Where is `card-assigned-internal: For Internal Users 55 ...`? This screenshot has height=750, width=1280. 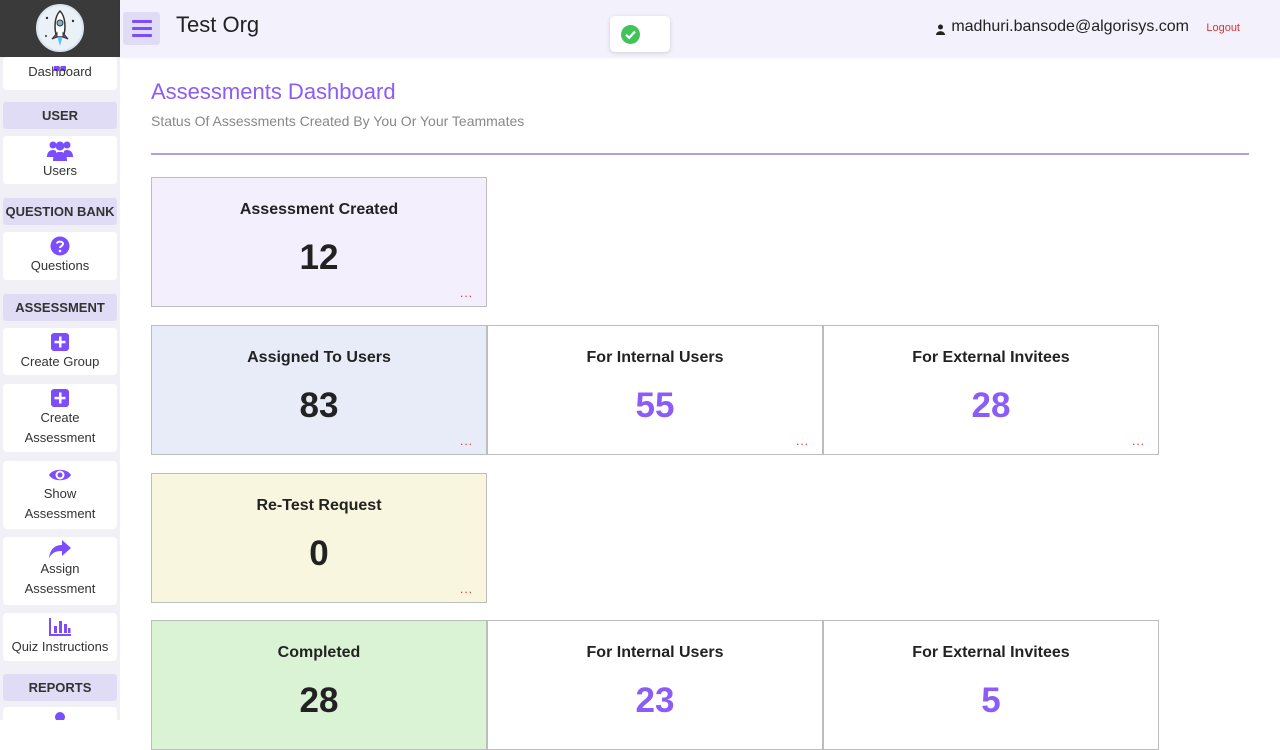 card-assigned-internal: For Internal Users 55 ... is located at coordinates (655, 390).